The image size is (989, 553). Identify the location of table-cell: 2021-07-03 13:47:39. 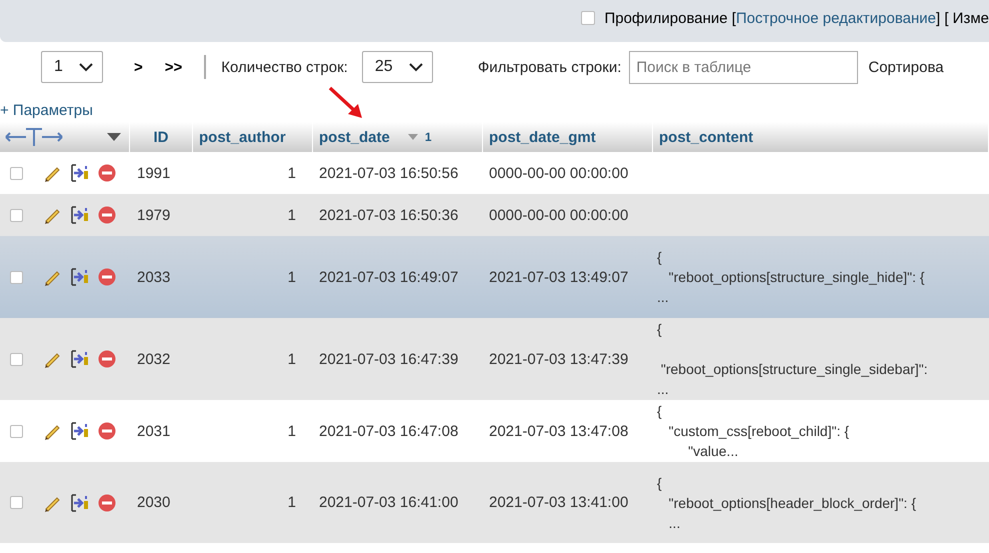
(568, 359).